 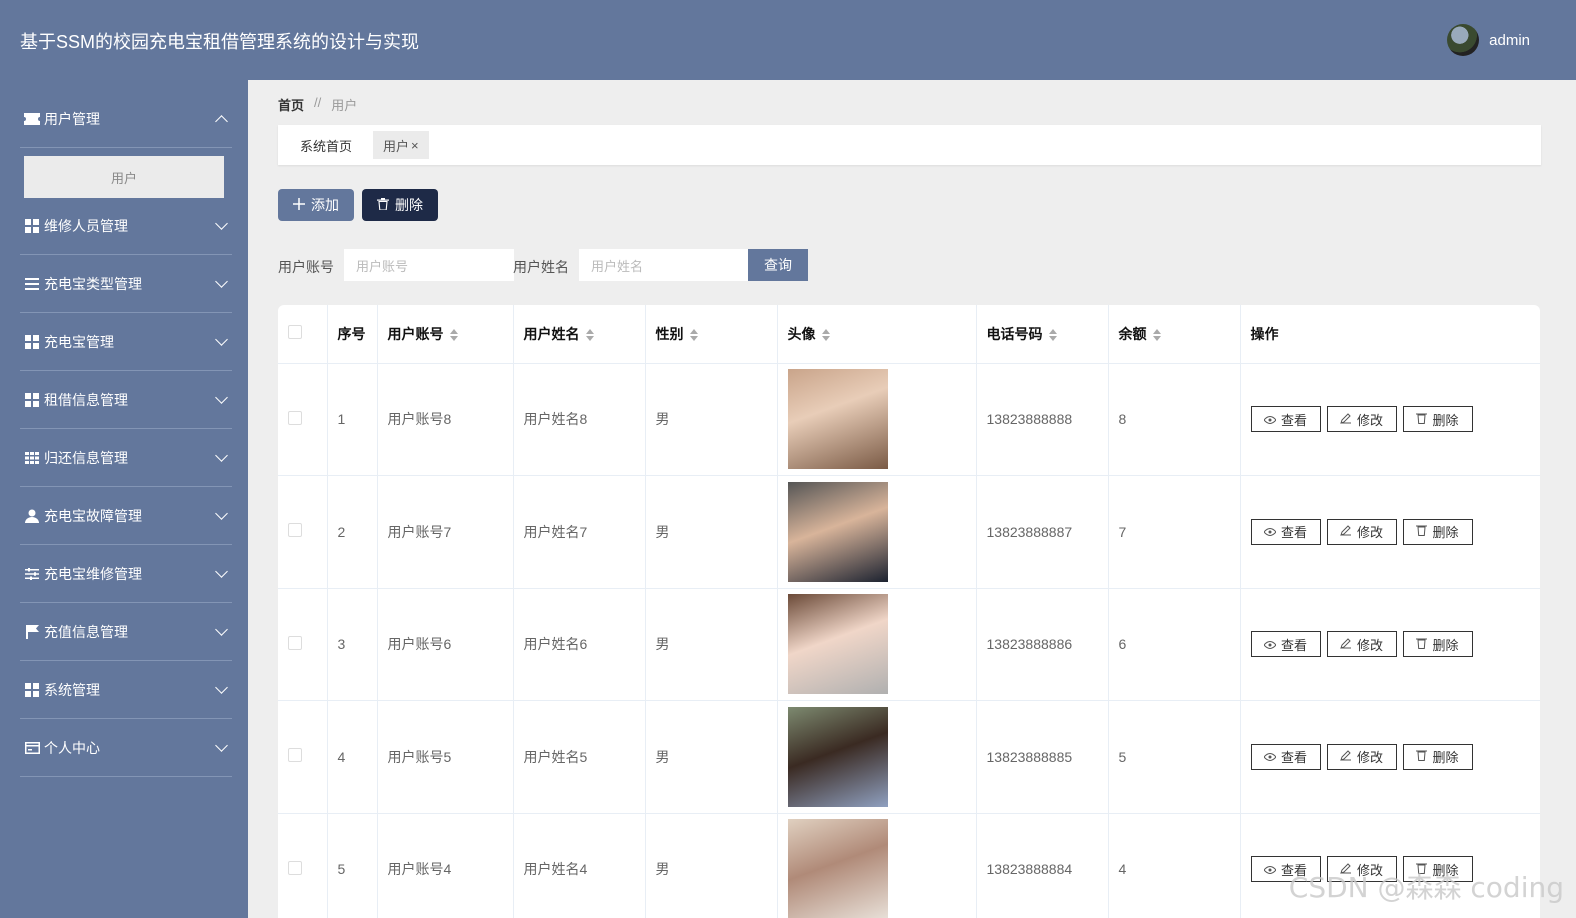 I want to click on tab-bar: 系统首页 用户 ×, so click(x=909, y=145).